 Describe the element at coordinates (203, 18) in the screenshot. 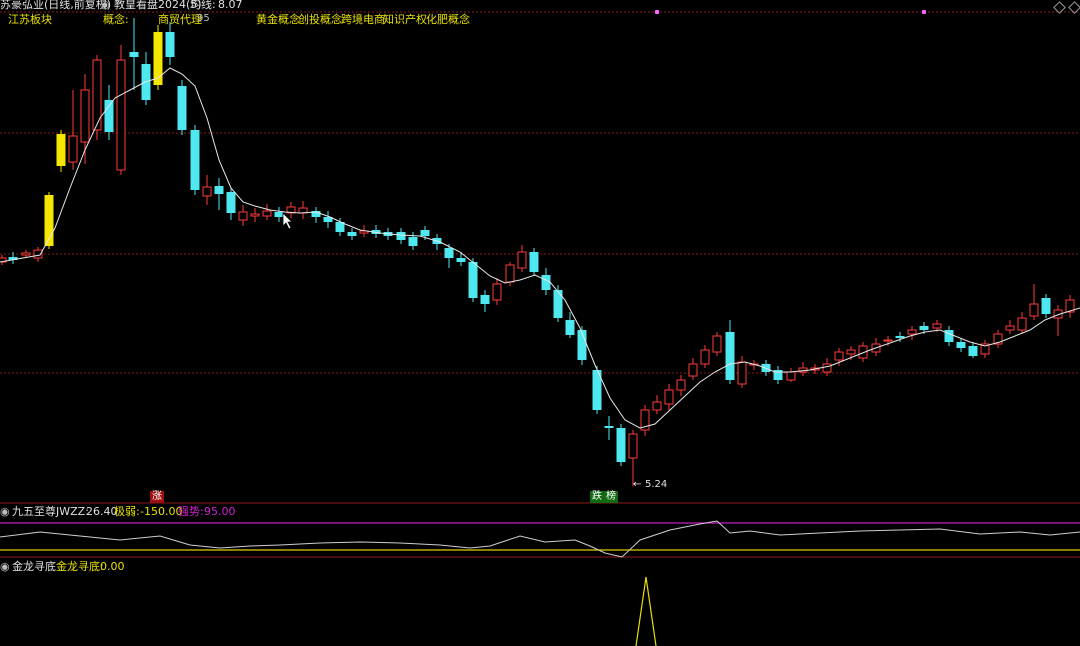

I see `hidden-number: 95` at that location.